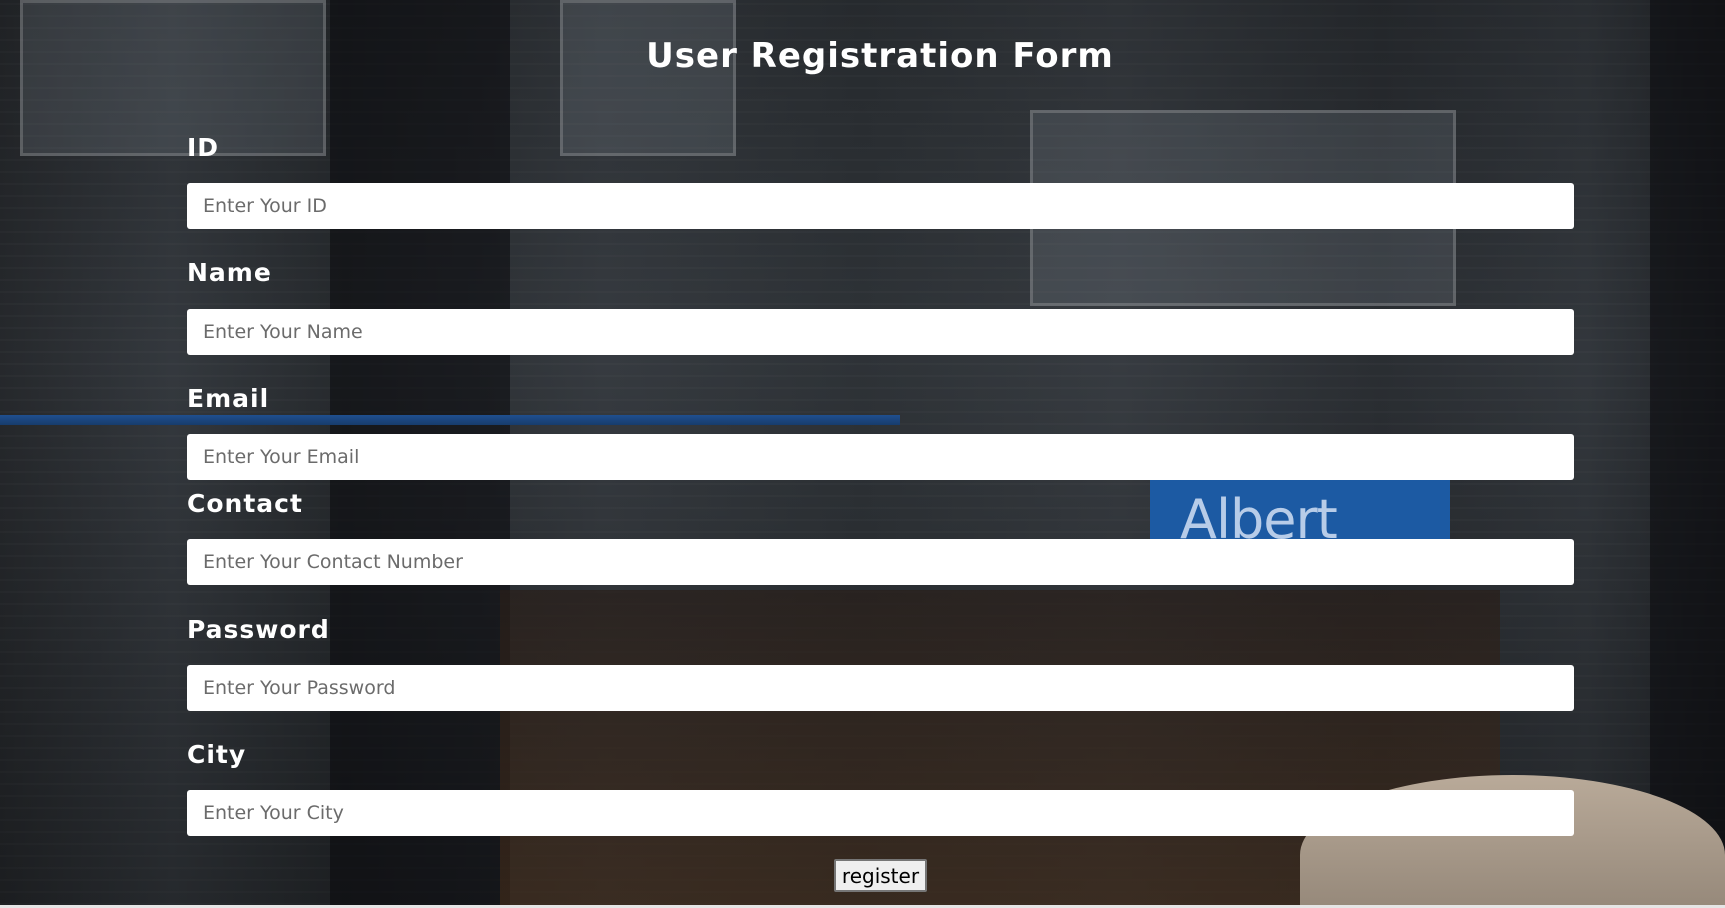 This screenshot has width=1725, height=908. What do you see at coordinates (1300, 510) in the screenshot?
I see `background-store-sign: Albert Heijn` at bounding box center [1300, 510].